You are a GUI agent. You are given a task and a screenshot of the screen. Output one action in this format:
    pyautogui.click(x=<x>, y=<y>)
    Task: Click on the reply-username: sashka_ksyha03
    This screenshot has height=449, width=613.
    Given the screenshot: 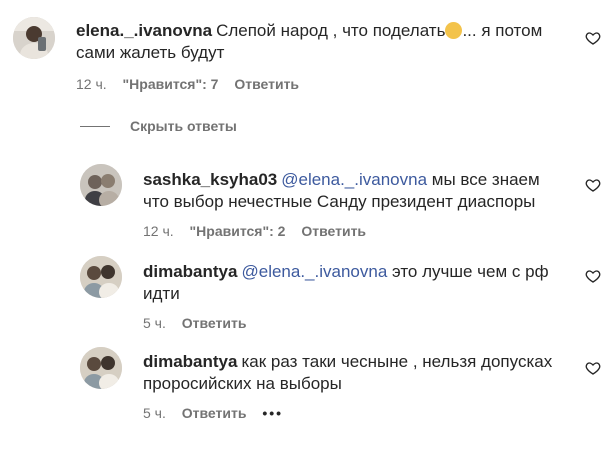 What is the action you would take?
    pyautogui.click(x=210, y=179)
    